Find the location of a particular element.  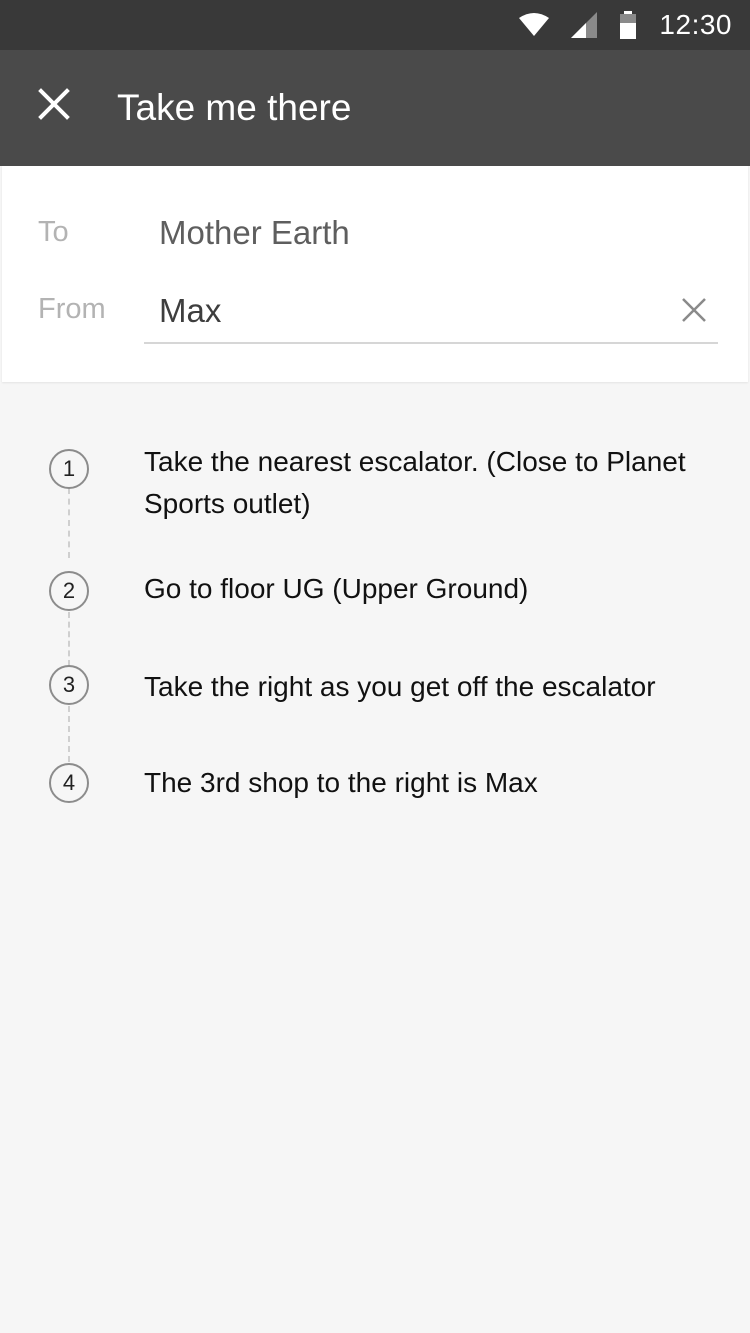

step-number: 3 is located at coordinates (69, 685).